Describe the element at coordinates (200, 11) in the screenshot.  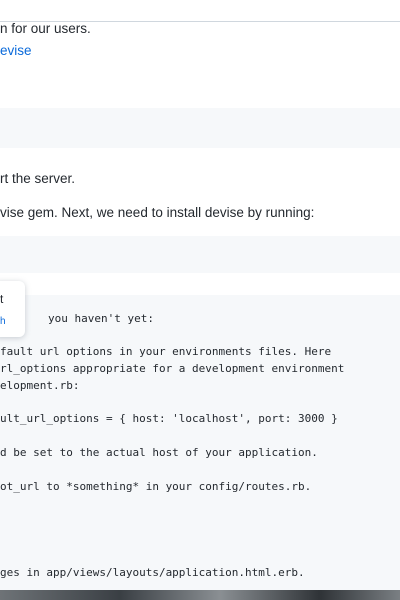
I see `top-bar` at that location.